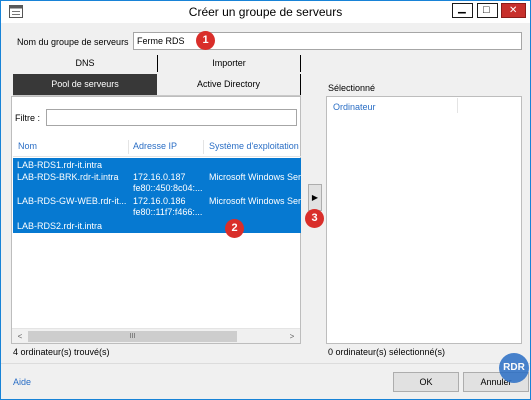  Describe the element at coordinates (426, 382) in the screenshot. I see `ok-button: OK` at that location.